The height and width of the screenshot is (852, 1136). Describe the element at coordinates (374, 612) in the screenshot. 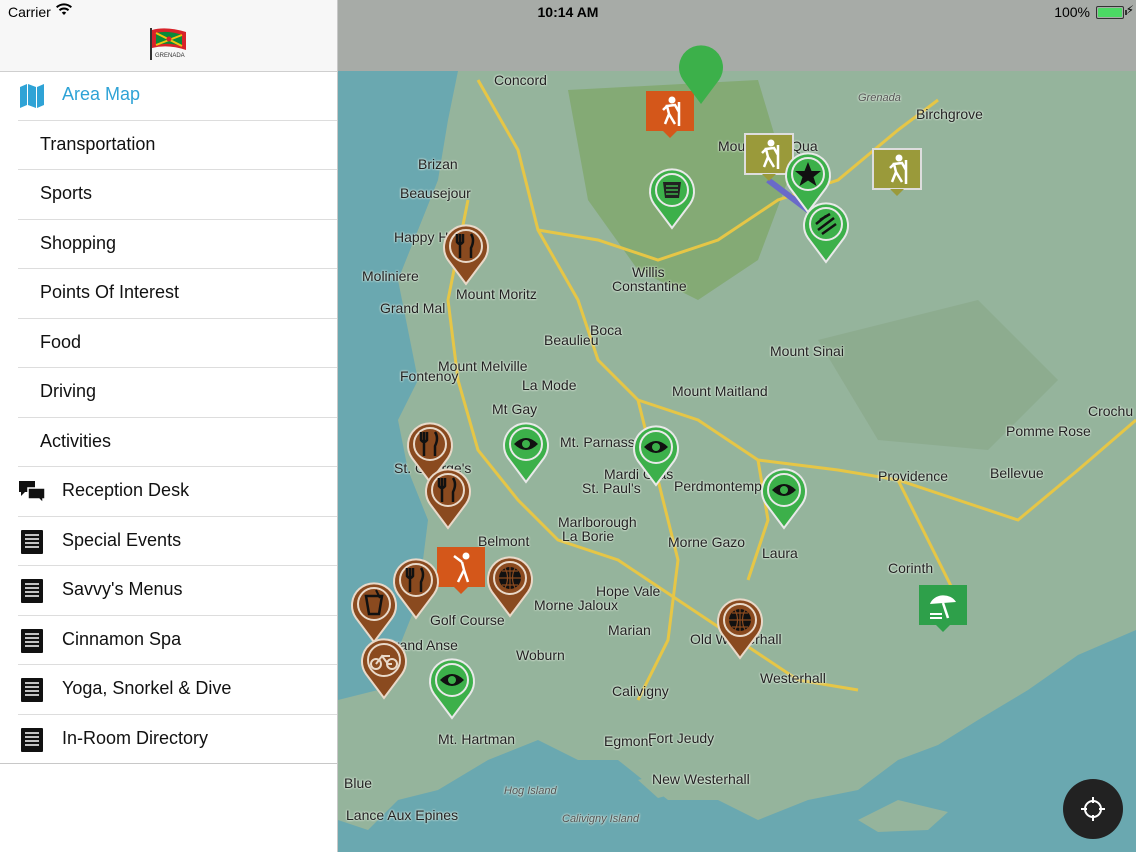

I see `bar-pin` at that location.